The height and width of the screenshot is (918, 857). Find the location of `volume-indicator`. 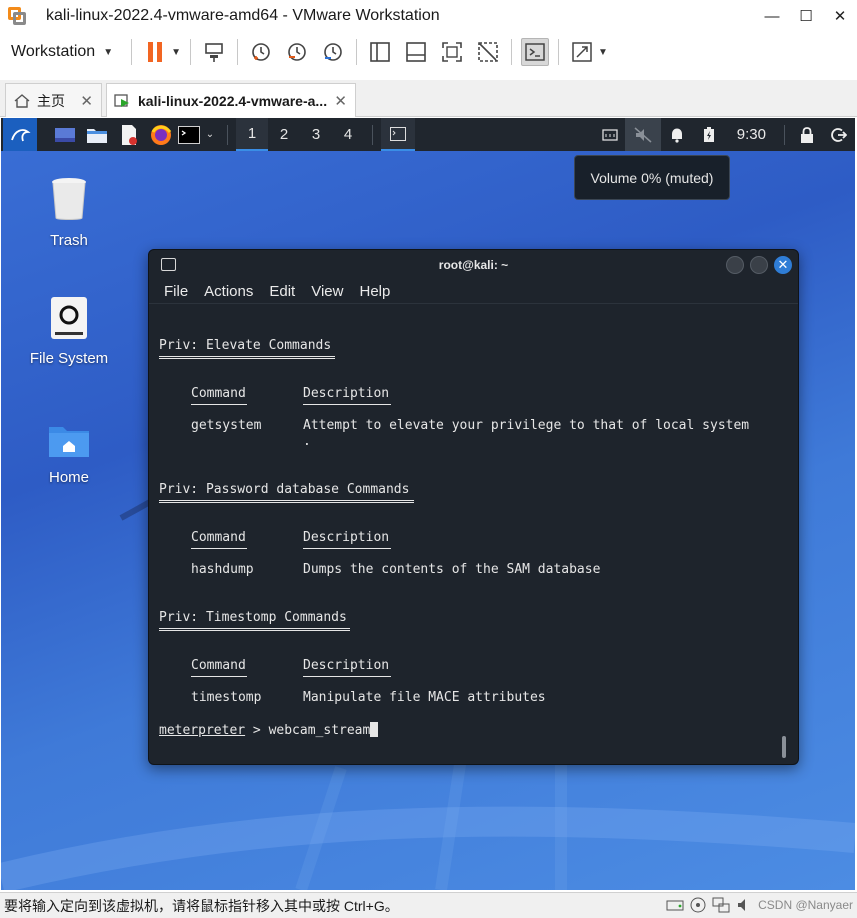

volume-indicator is located at coordinates (642, 134).